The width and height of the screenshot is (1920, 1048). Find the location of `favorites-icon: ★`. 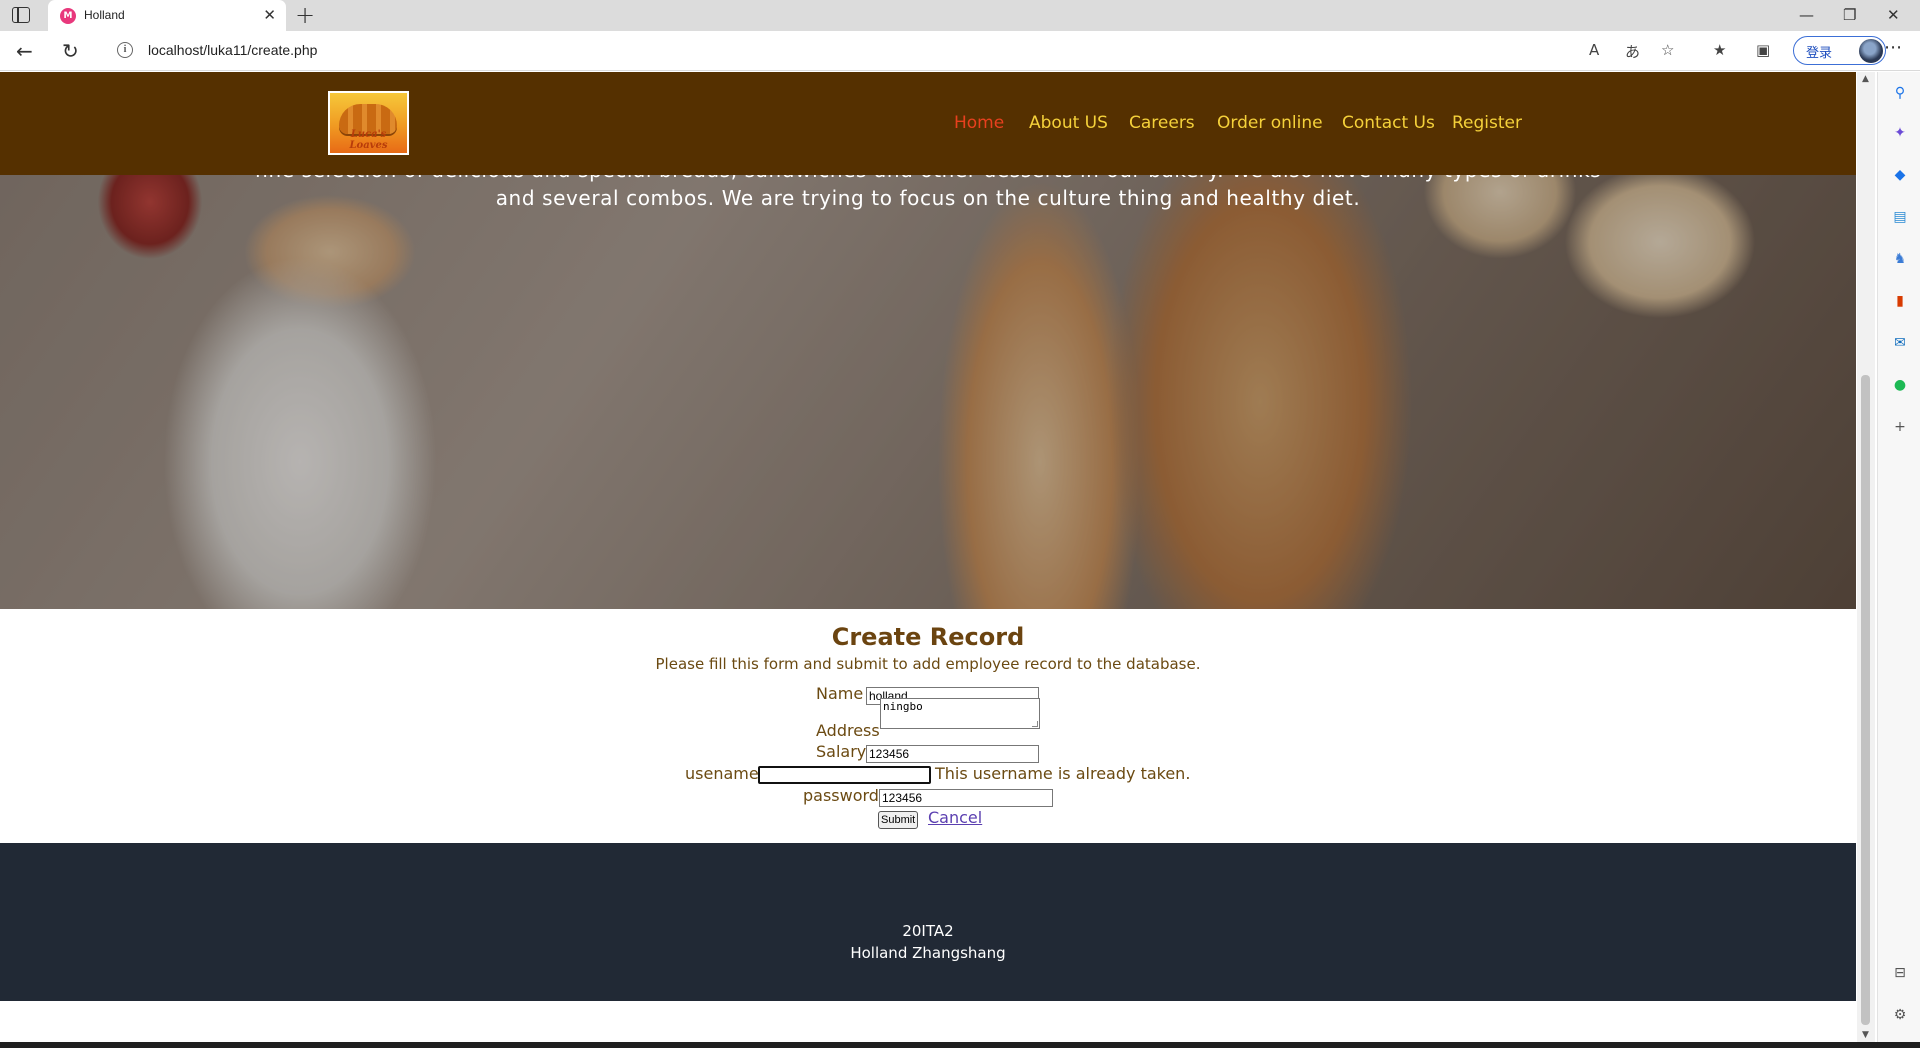

favorites-icon: ★ is located at coordinates (1719, 50).